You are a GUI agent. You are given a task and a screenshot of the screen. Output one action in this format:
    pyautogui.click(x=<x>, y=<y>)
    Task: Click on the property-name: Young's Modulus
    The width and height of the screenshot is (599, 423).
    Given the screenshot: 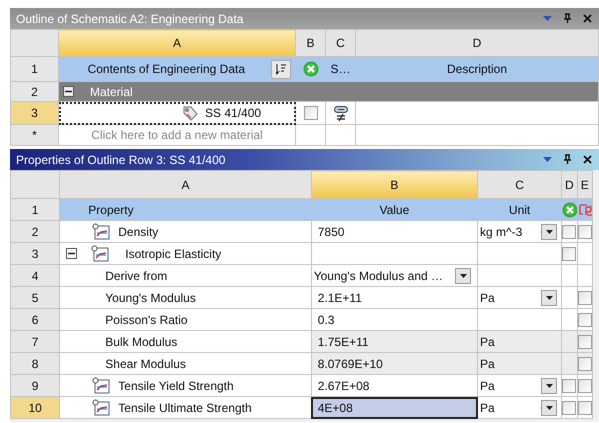 What is the action you would take?
    pyautogui.click(x=150, y=297)
    